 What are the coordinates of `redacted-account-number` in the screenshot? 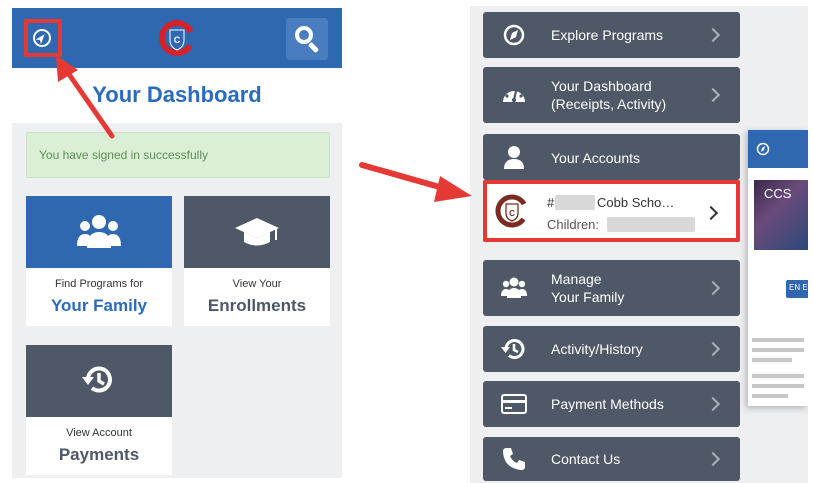 It's located at (575, 202).